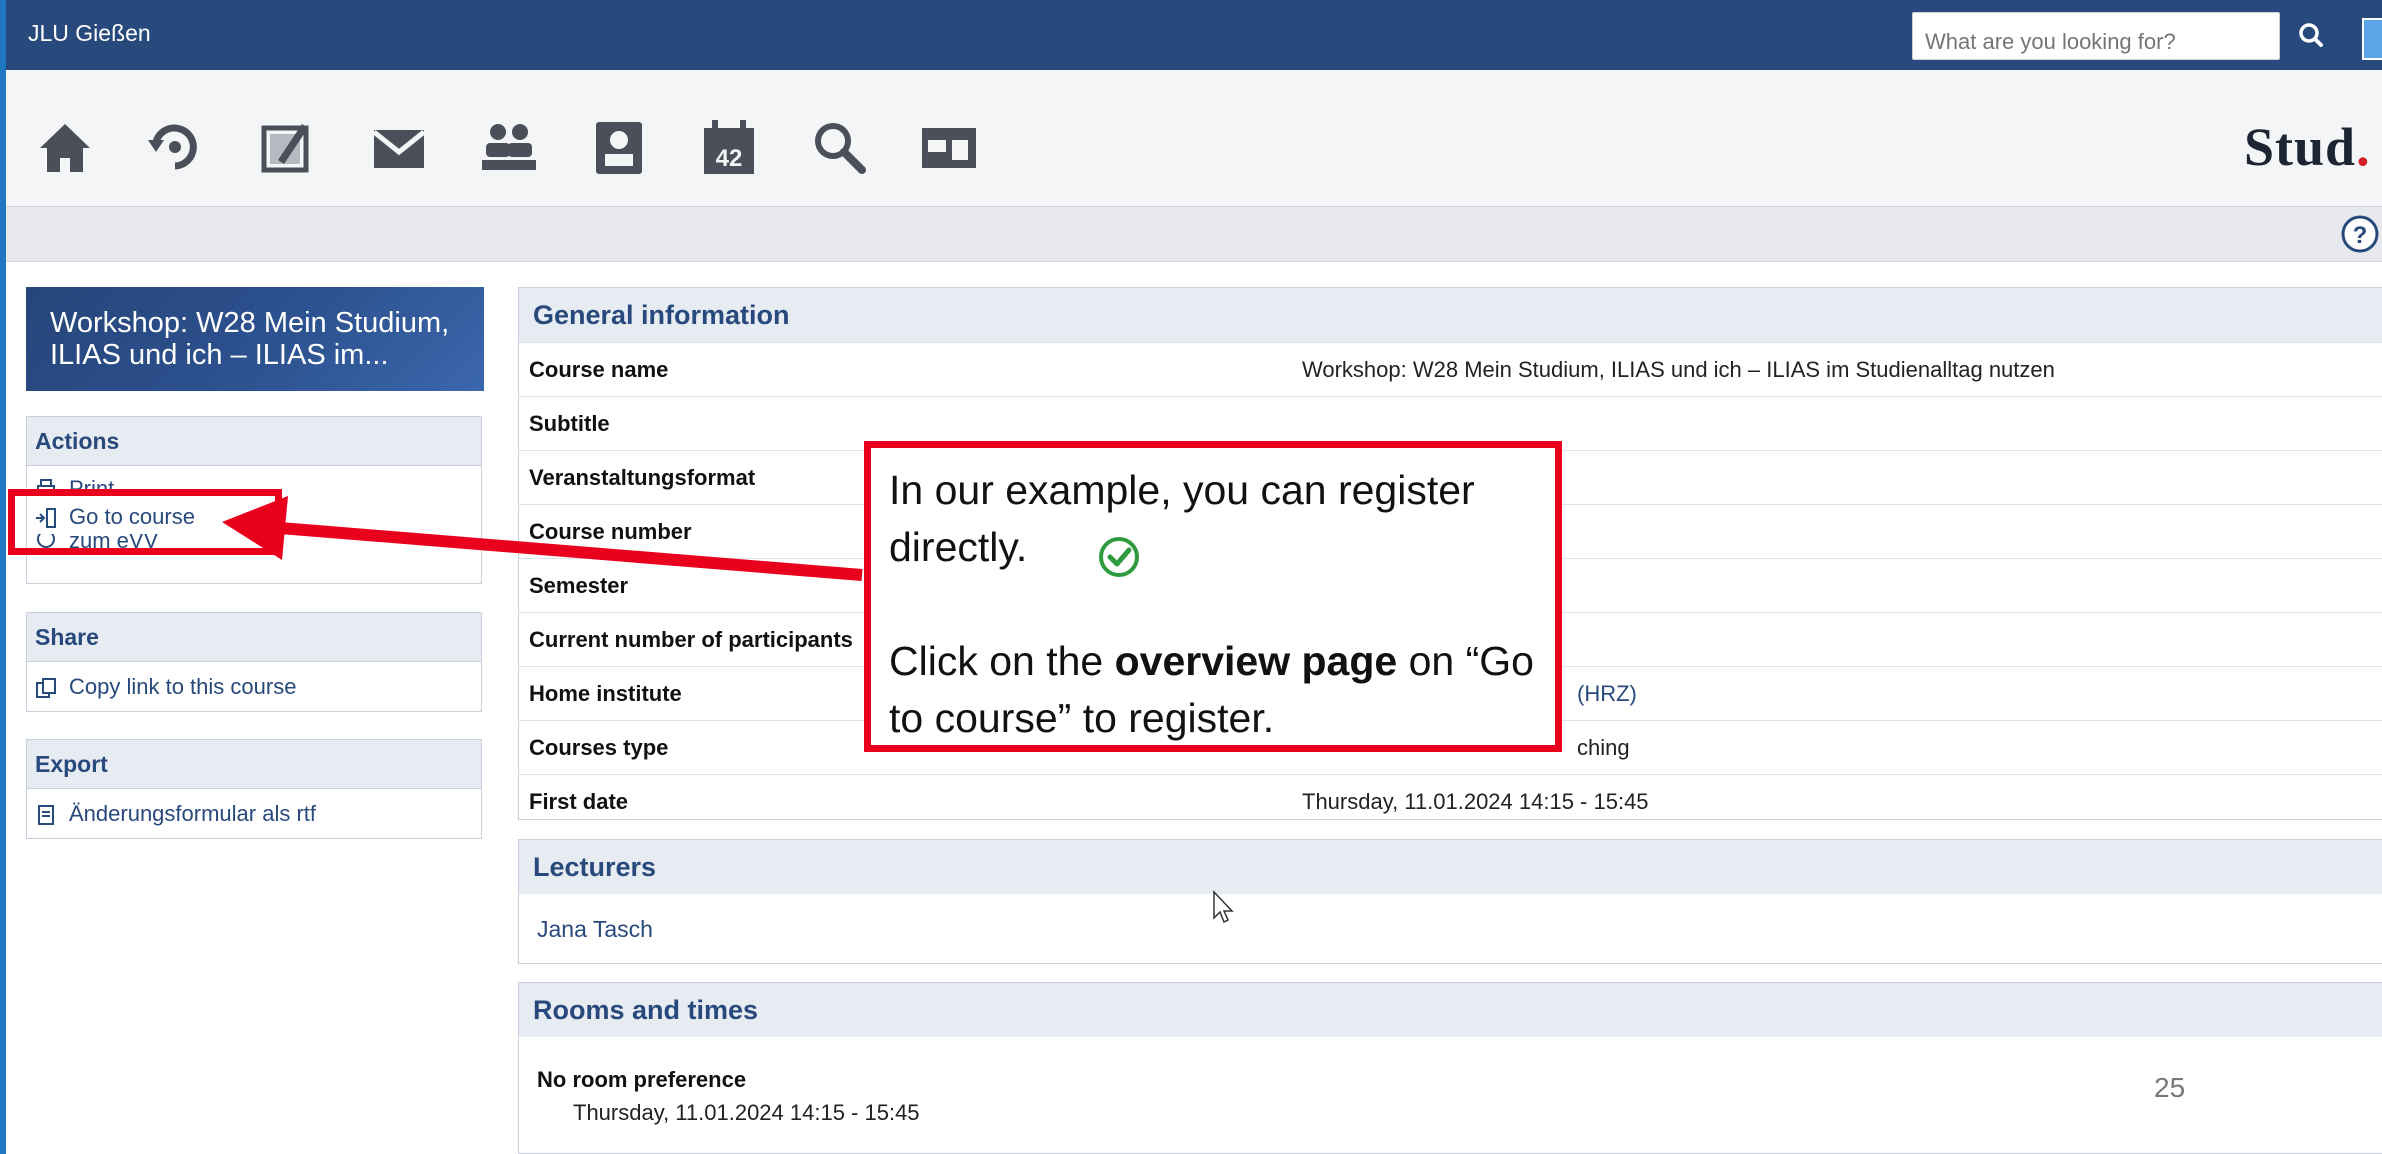 The image size is (2382, 1154). What do you see at coordinates (1475, 801) in the screenshot?
I see `row-value: Thursday, 11.01.2024 14:15 - 15:45` at bounding box center [1475, 801].